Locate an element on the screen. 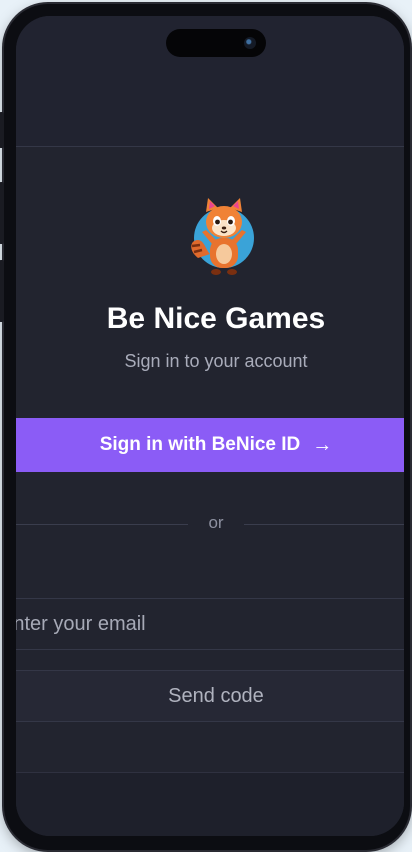  or-divider: or is located at coordinates (210, 525).